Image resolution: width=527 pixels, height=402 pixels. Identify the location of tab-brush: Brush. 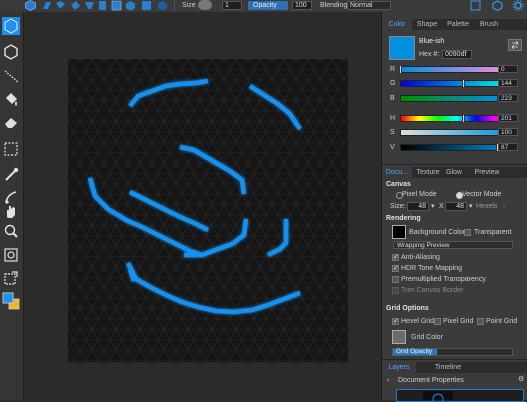
(489, 24).